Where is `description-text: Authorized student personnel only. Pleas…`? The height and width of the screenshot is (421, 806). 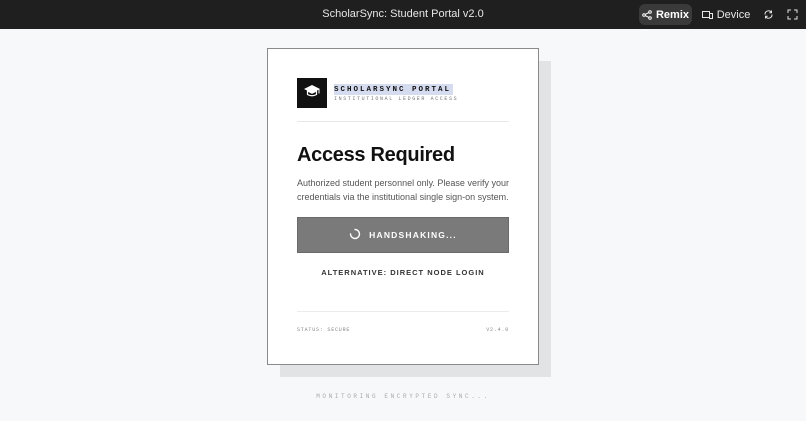
description-text: Authorized student personnel only. Pleas… is located at coordinates (403, 190).